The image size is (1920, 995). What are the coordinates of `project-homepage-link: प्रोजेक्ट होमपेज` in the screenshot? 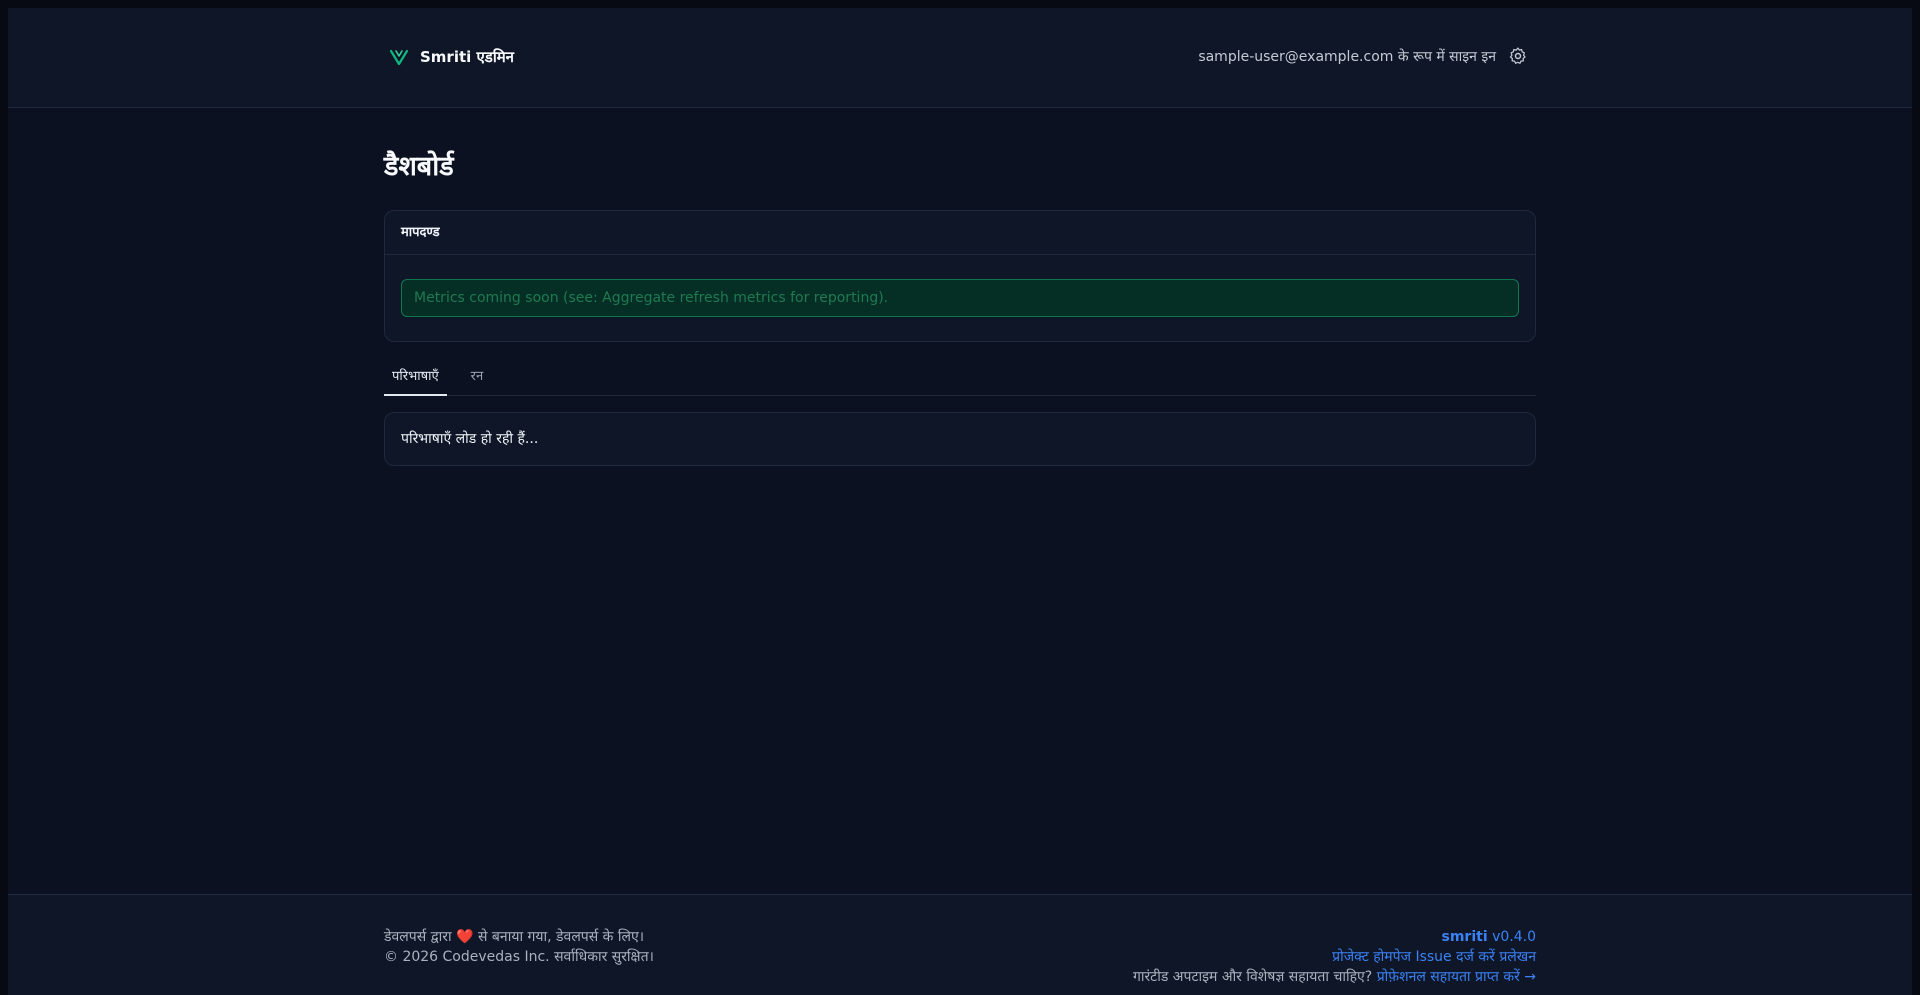 It's located at (1371, 957).